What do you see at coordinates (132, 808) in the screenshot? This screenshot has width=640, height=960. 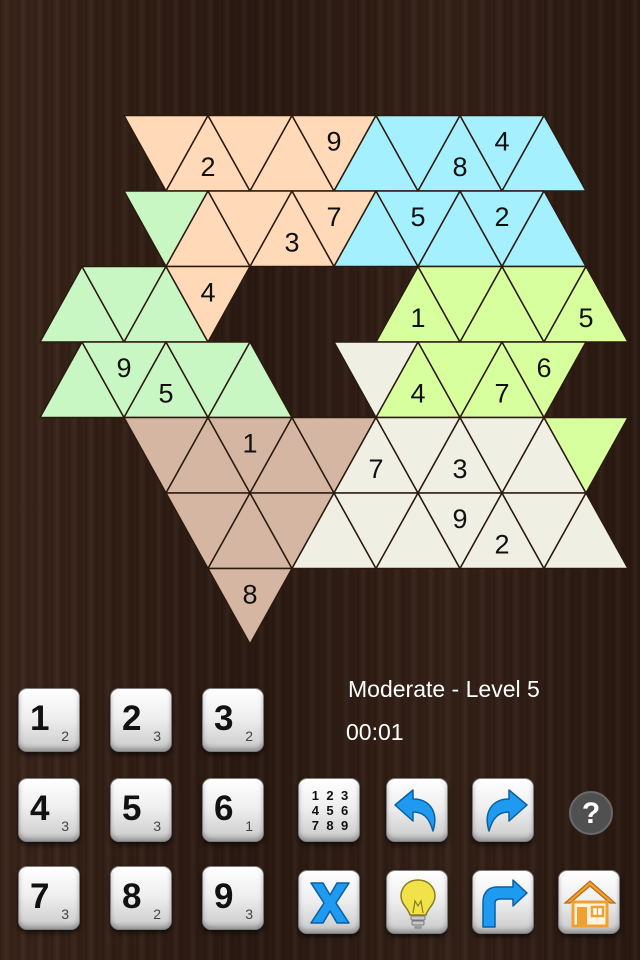 I see `digit-label: 5` at bounding box center [132, 808].